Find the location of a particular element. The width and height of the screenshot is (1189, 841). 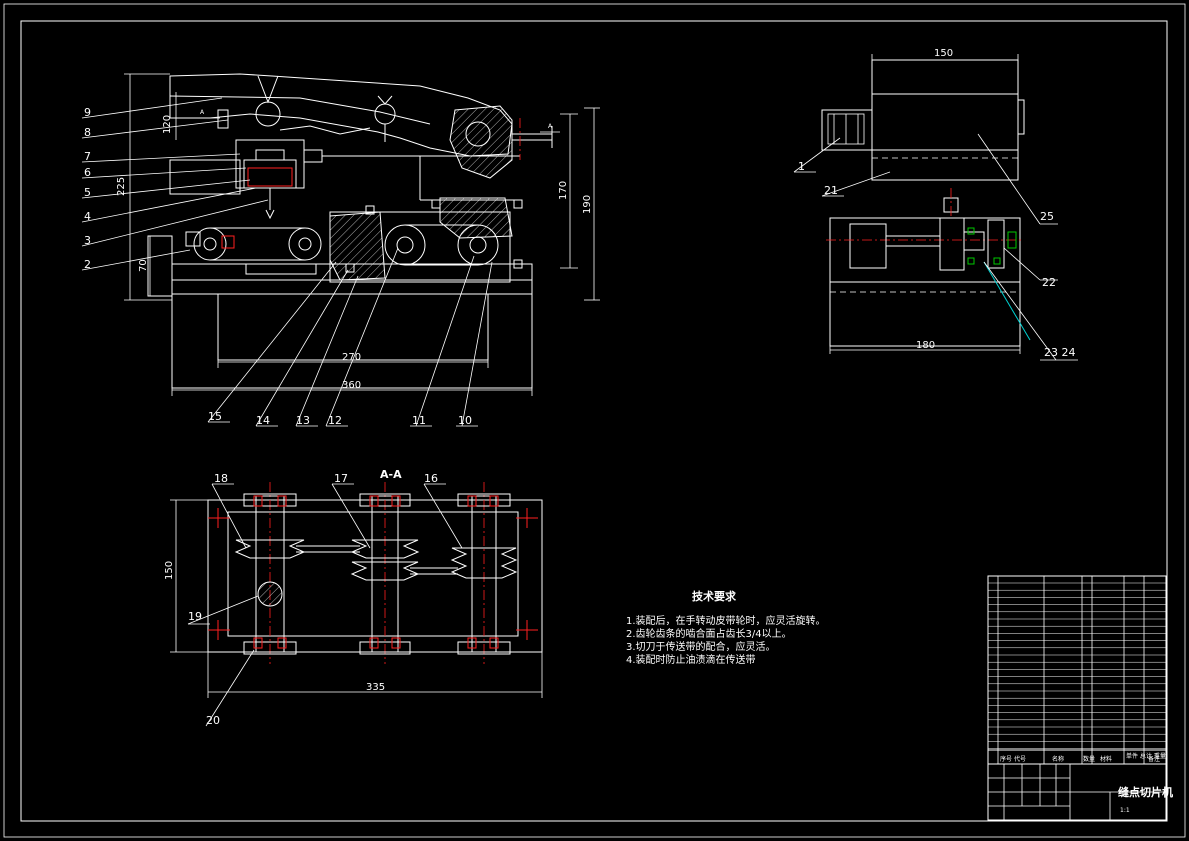

top-view-labels: 150 180 1 21 25 22 23 24 is located at coordinates (937, 203).